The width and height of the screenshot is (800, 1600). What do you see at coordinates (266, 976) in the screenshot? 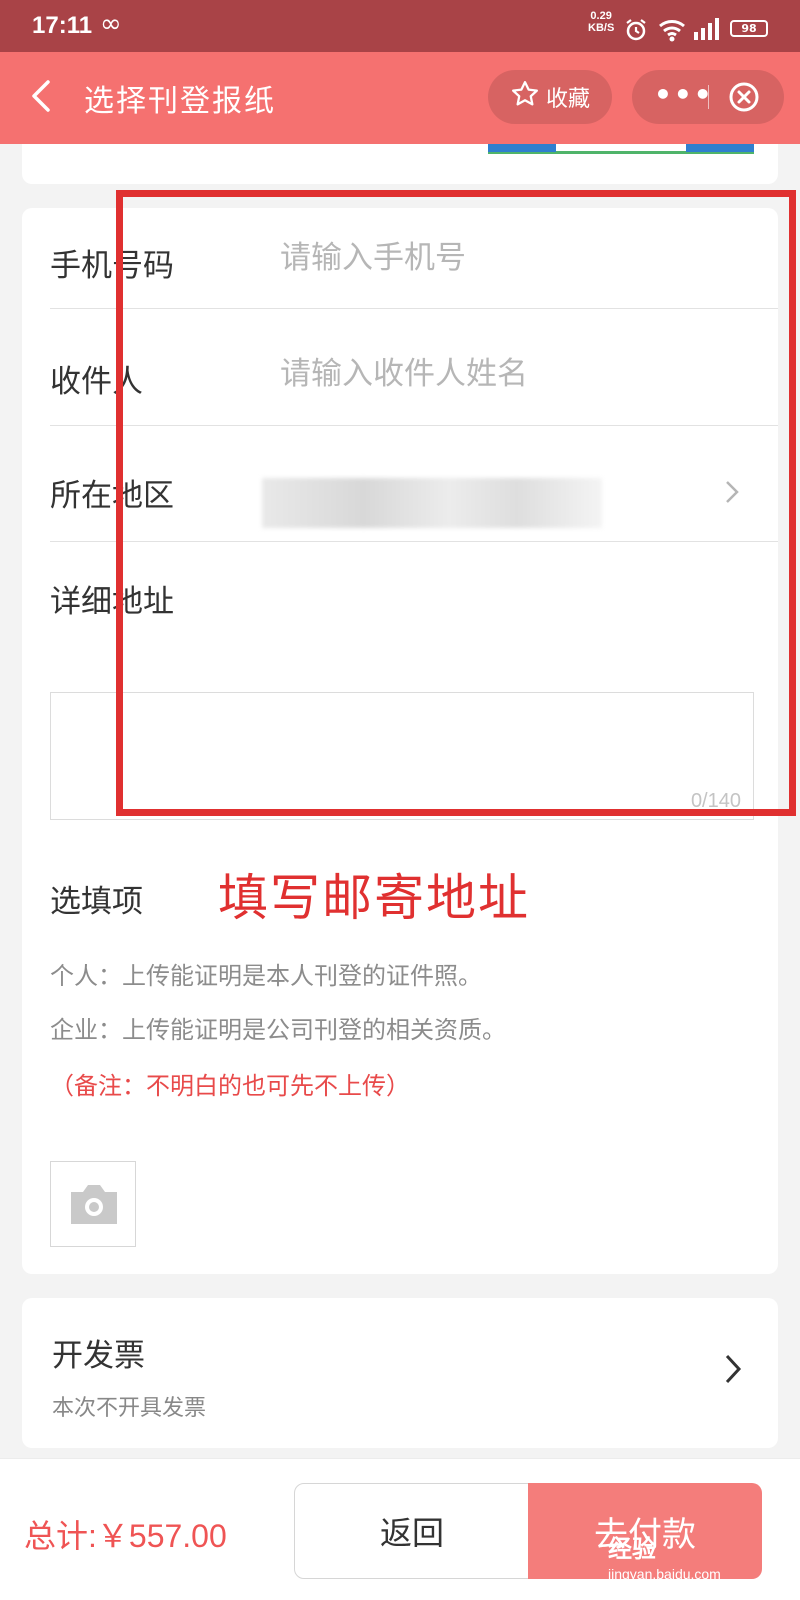
I see `hint-personal: 个人：上传能证明是本人刊登的证件照。` at bounding box center [266, 976].